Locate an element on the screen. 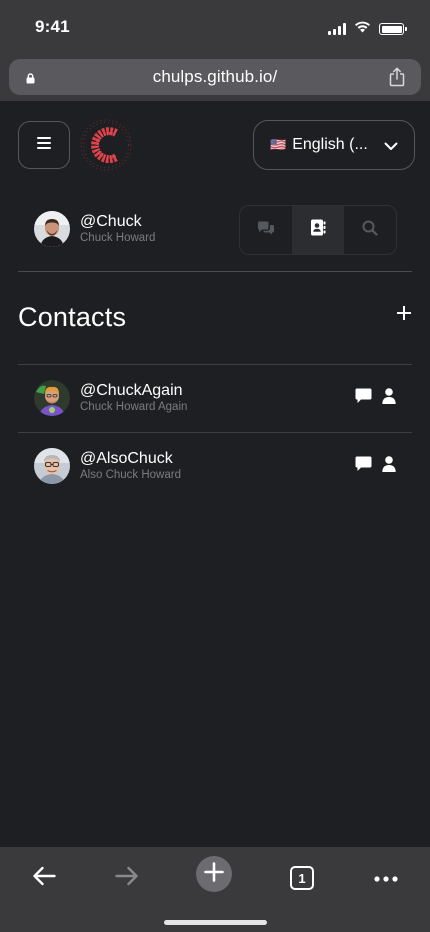 This screenshot has width=430, height=932. url-text: chulps.github.io/ is located at coordinates (215, 76).